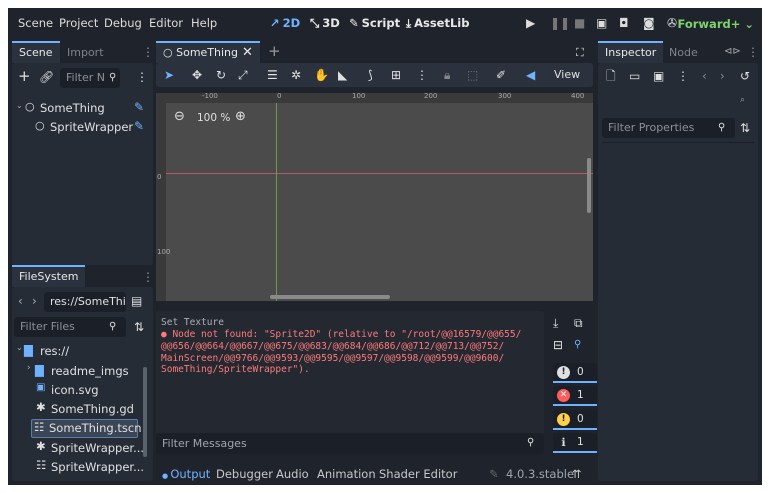  What do you see at coordinates (558, 345) in the screenshot?
I see `clear-output-icon: ⊟` at bounding box center [558, 345].